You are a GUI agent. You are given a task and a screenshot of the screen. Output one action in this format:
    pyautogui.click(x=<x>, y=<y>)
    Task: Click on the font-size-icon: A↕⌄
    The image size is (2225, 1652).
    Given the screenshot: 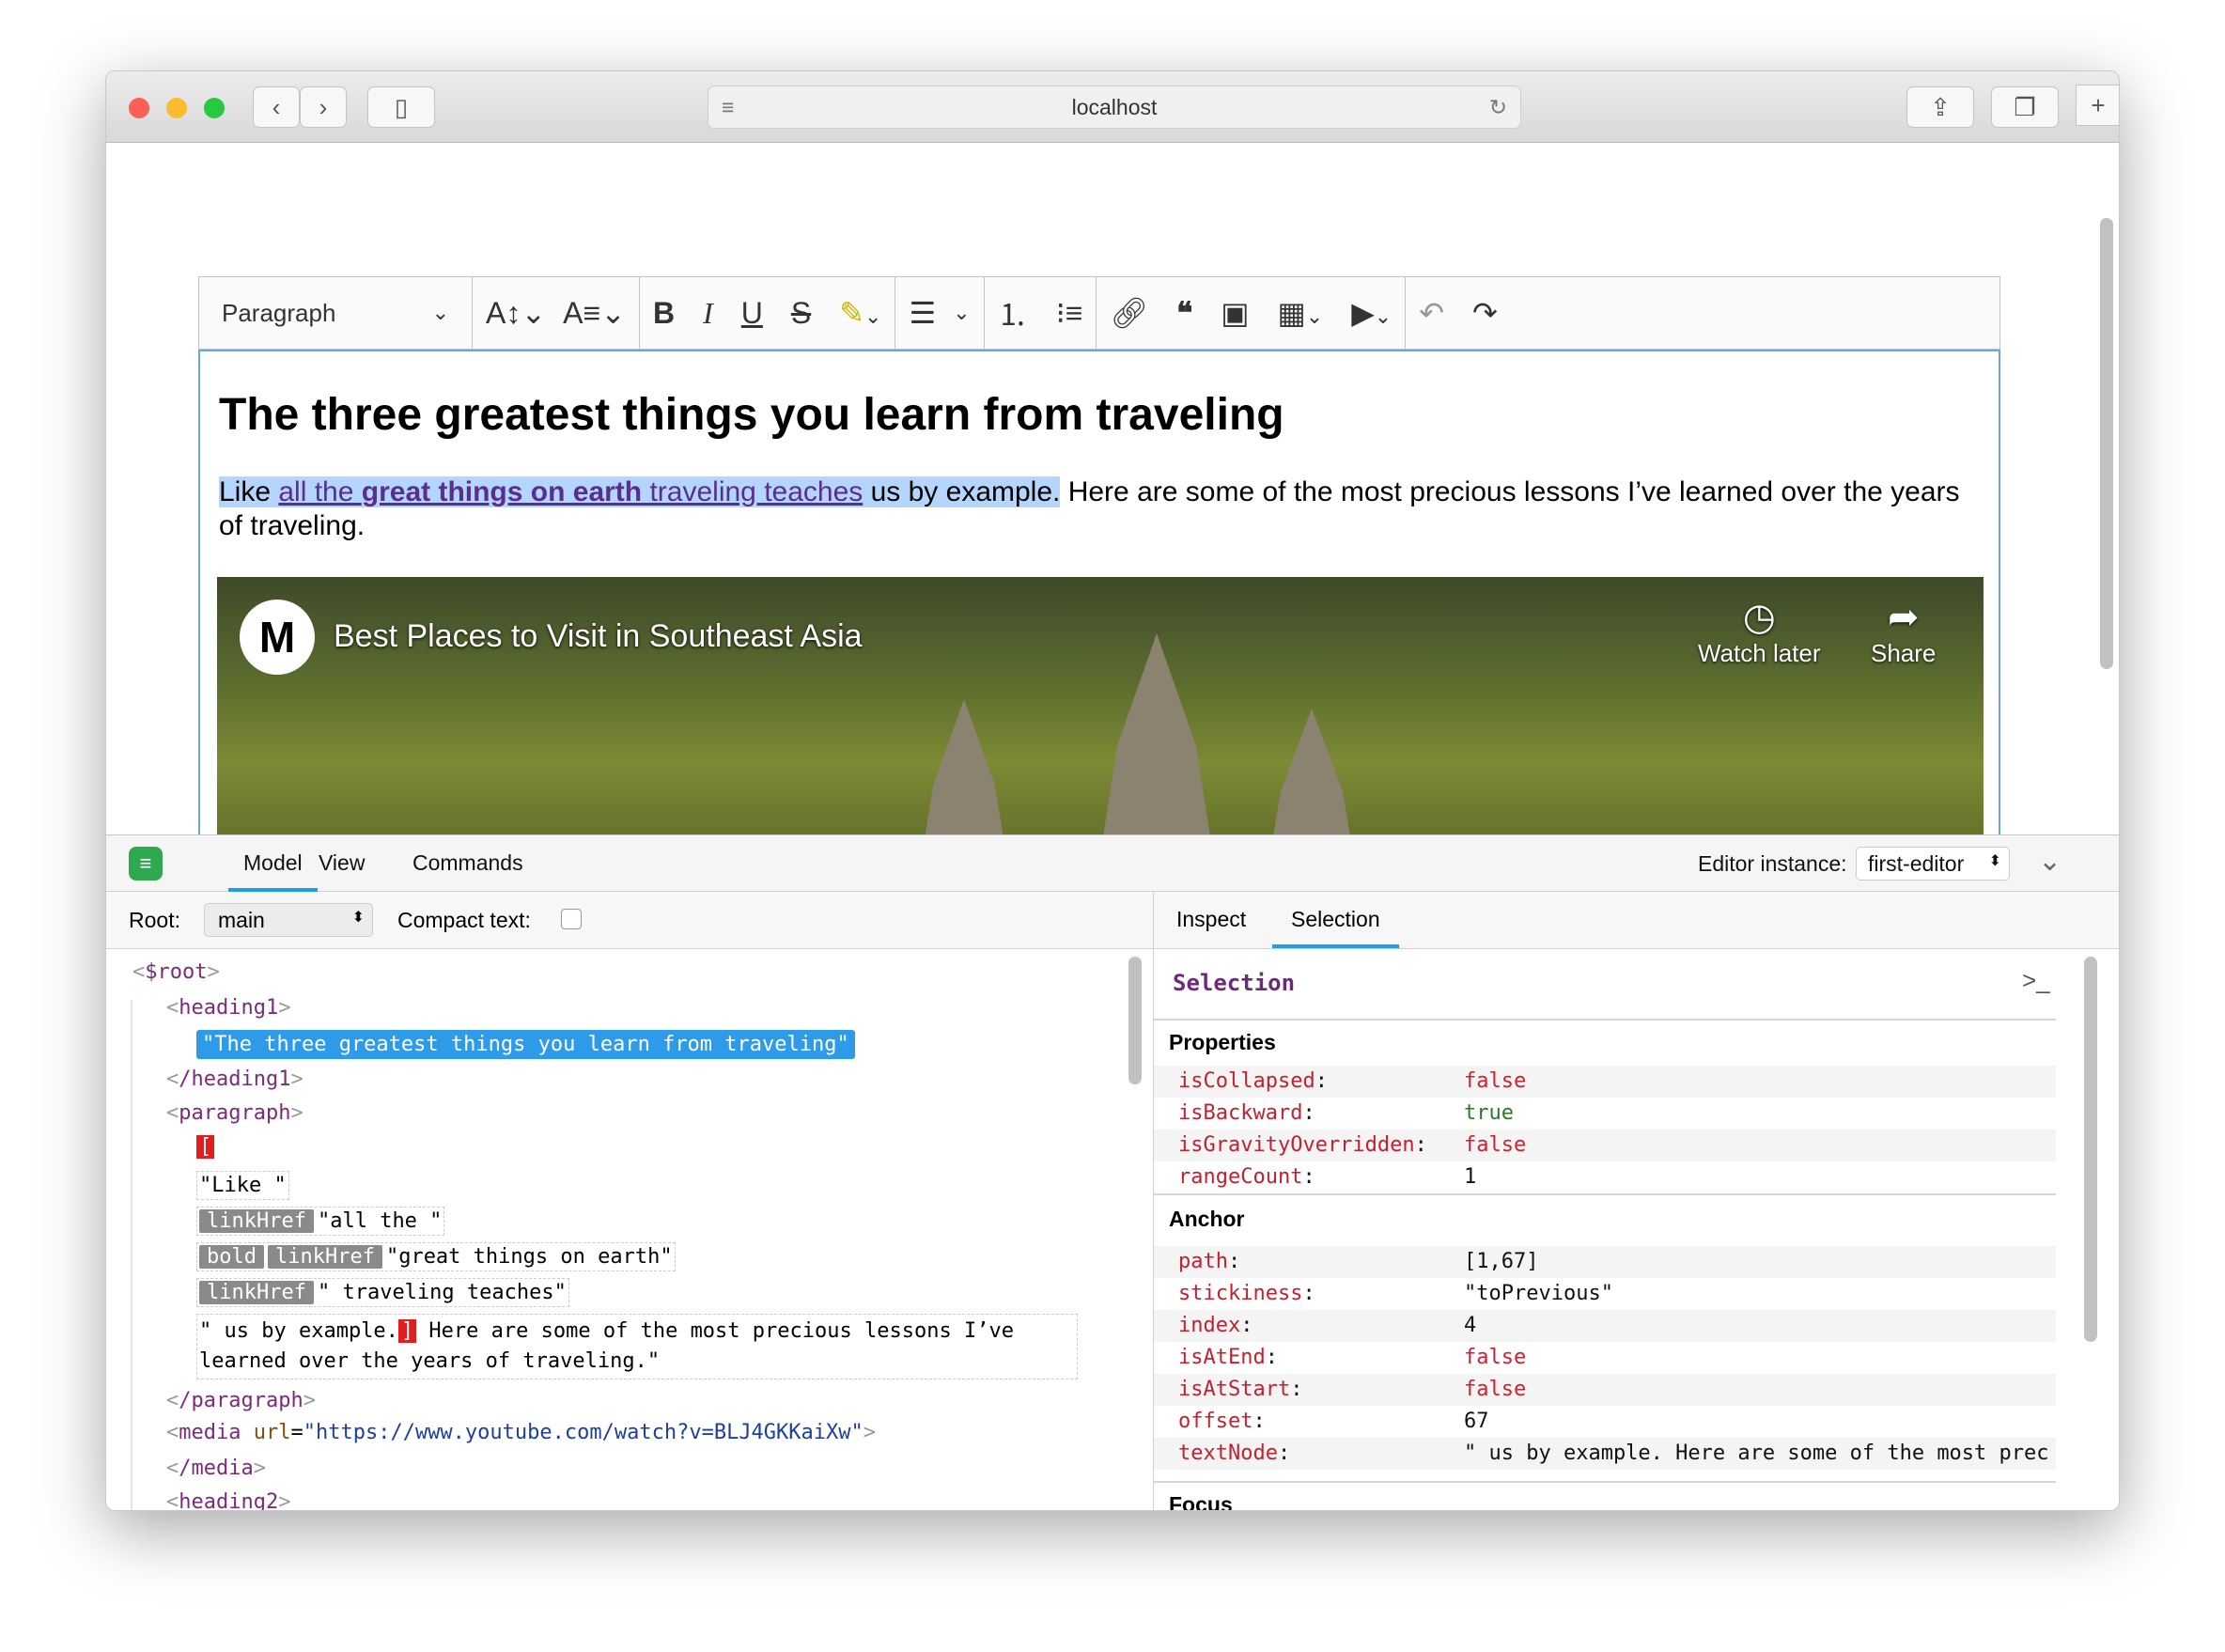 What is the action you would take?
    pyautogui.click(x=516, y=313)
    